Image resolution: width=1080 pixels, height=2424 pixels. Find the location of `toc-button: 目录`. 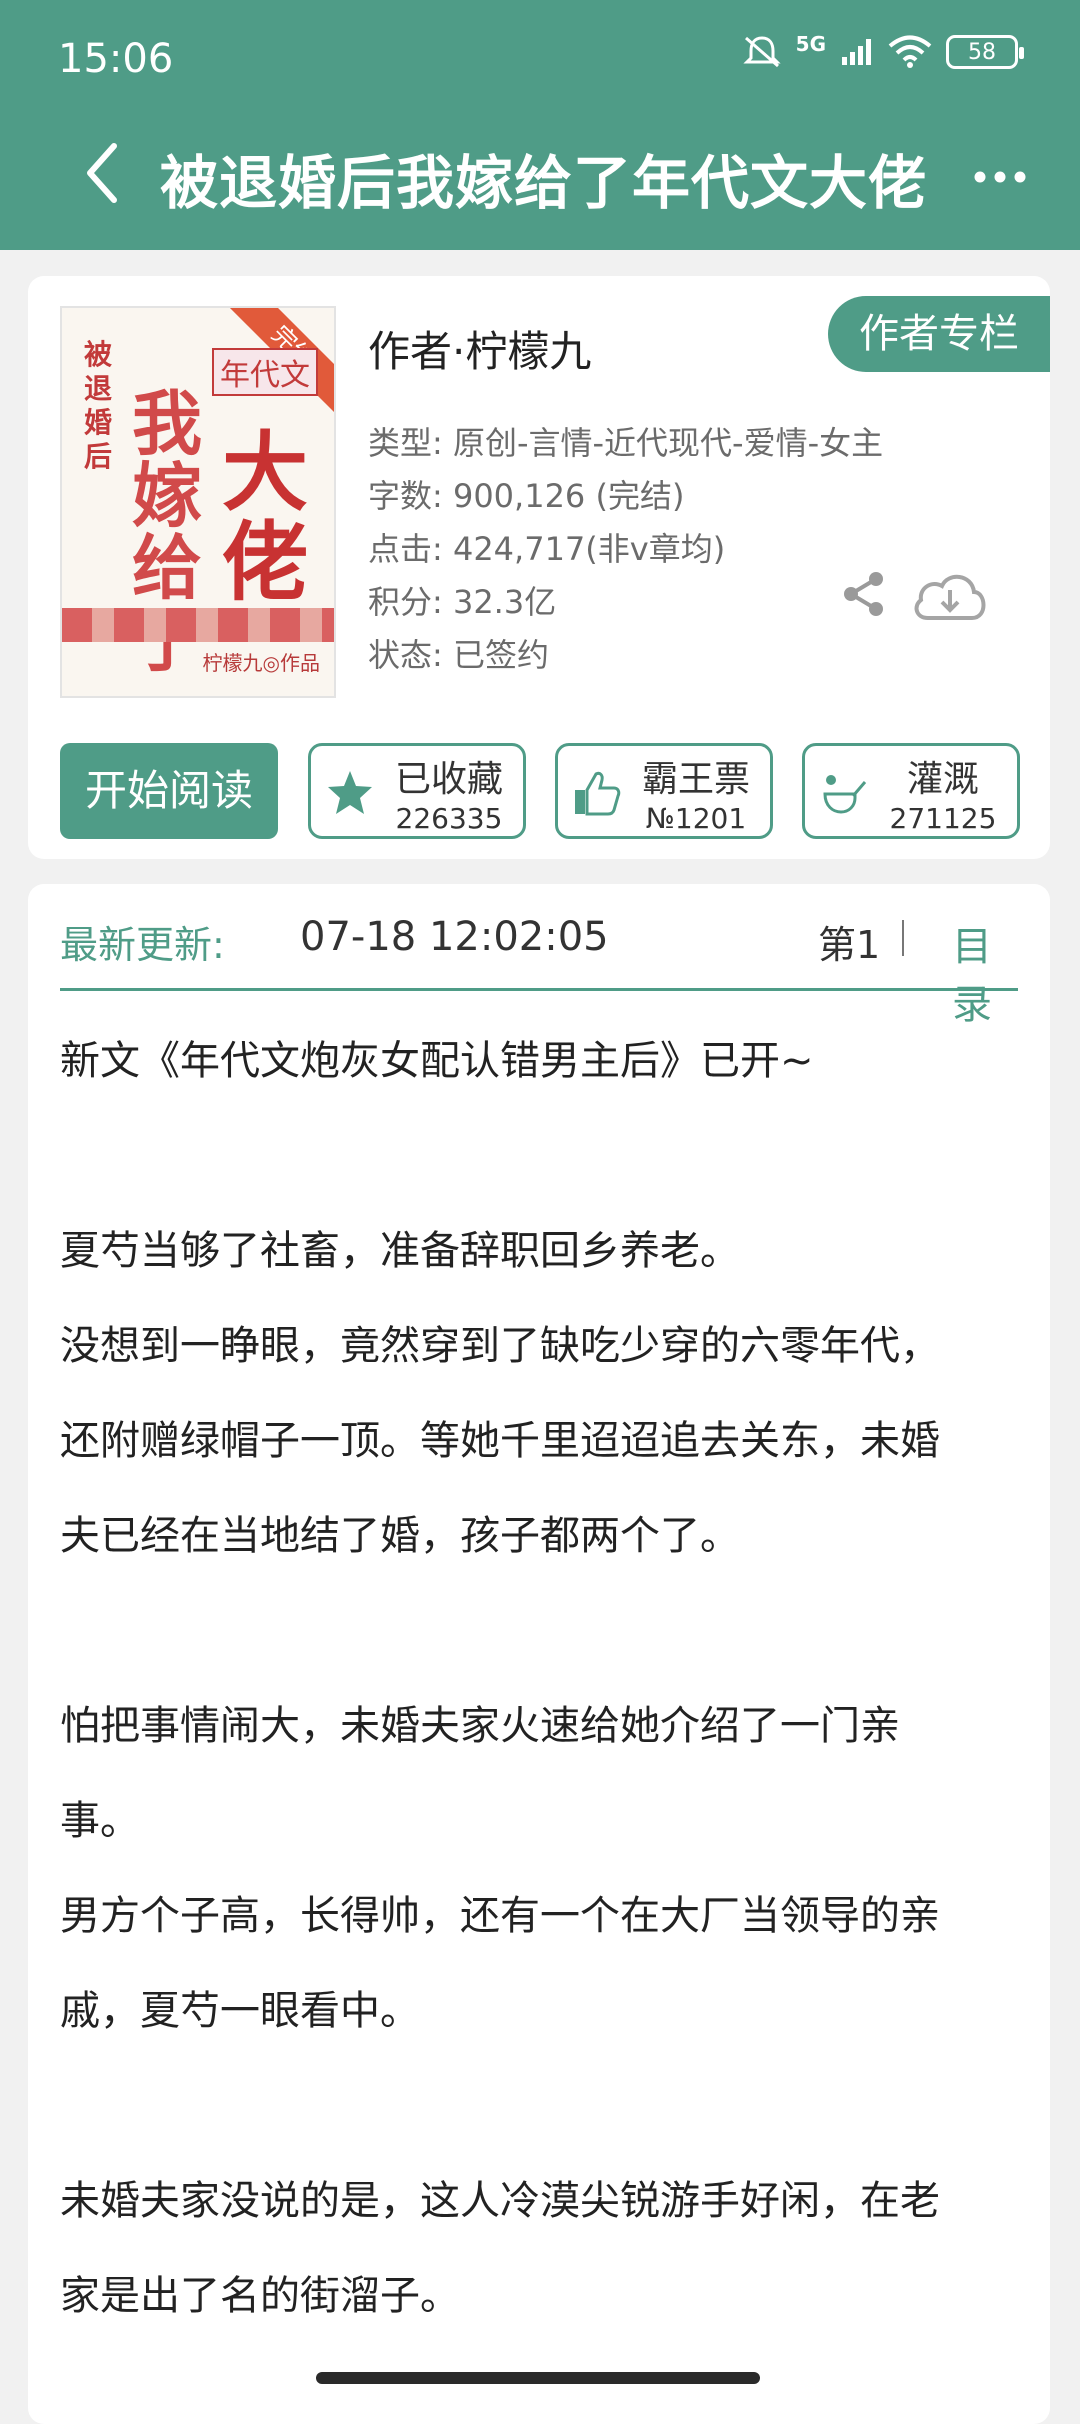

toc-button: 目录 is located at coordinates (985, 972).